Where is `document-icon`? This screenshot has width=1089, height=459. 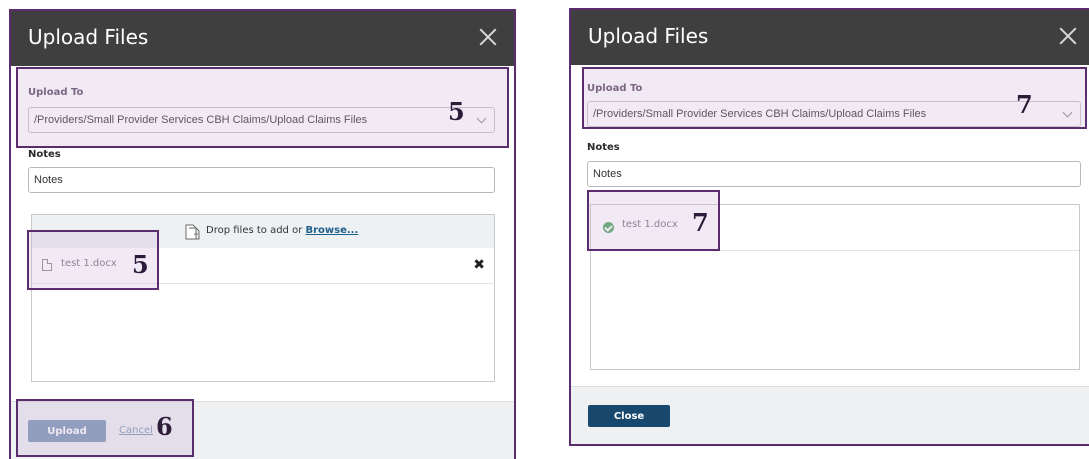 document-icon is located at coordinates (47, 265).